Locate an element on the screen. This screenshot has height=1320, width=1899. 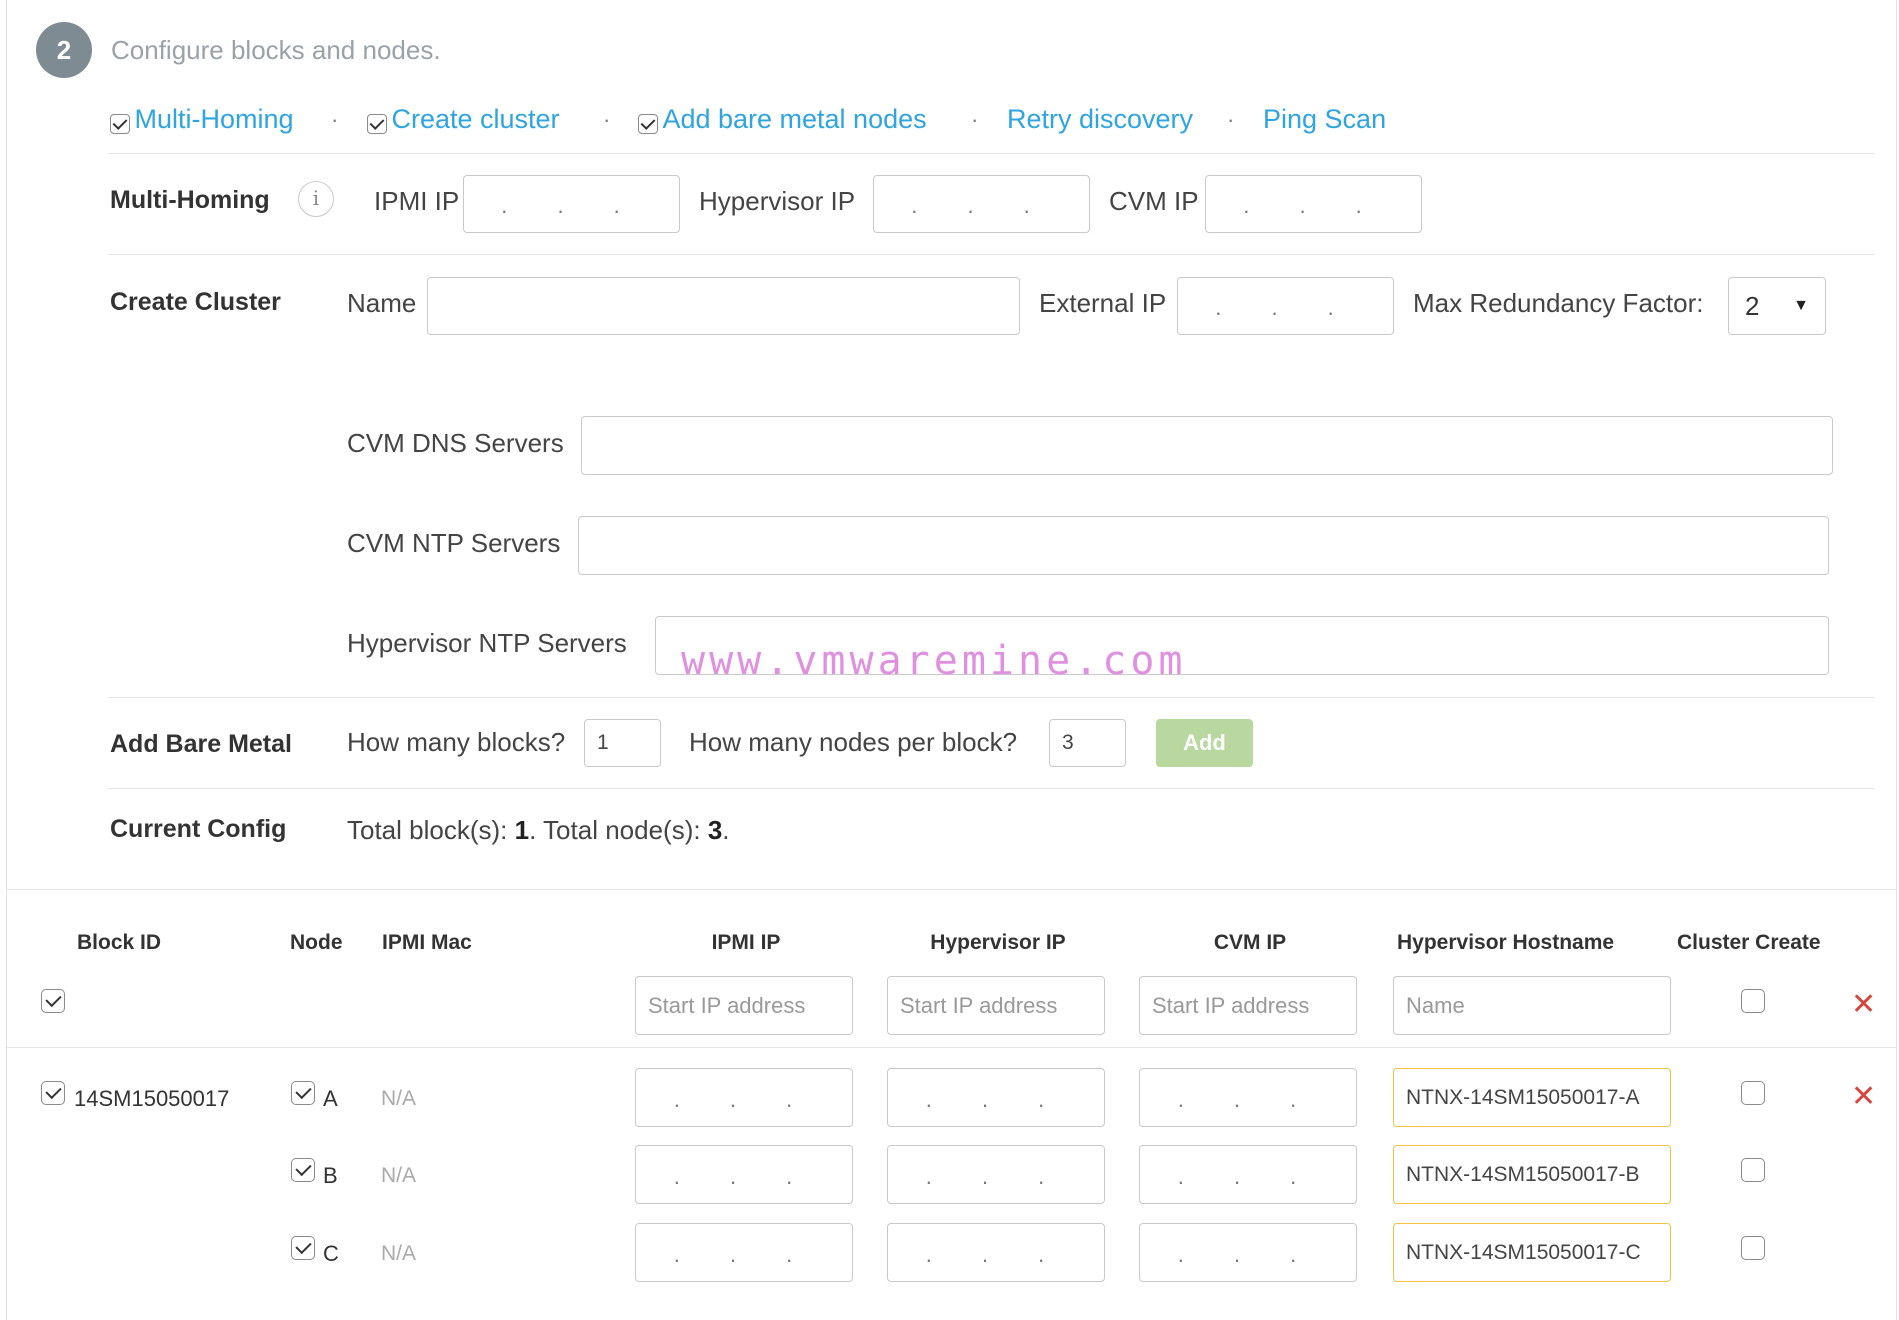
hostname-name-input: Name is located at coordinates (1532, 1005).